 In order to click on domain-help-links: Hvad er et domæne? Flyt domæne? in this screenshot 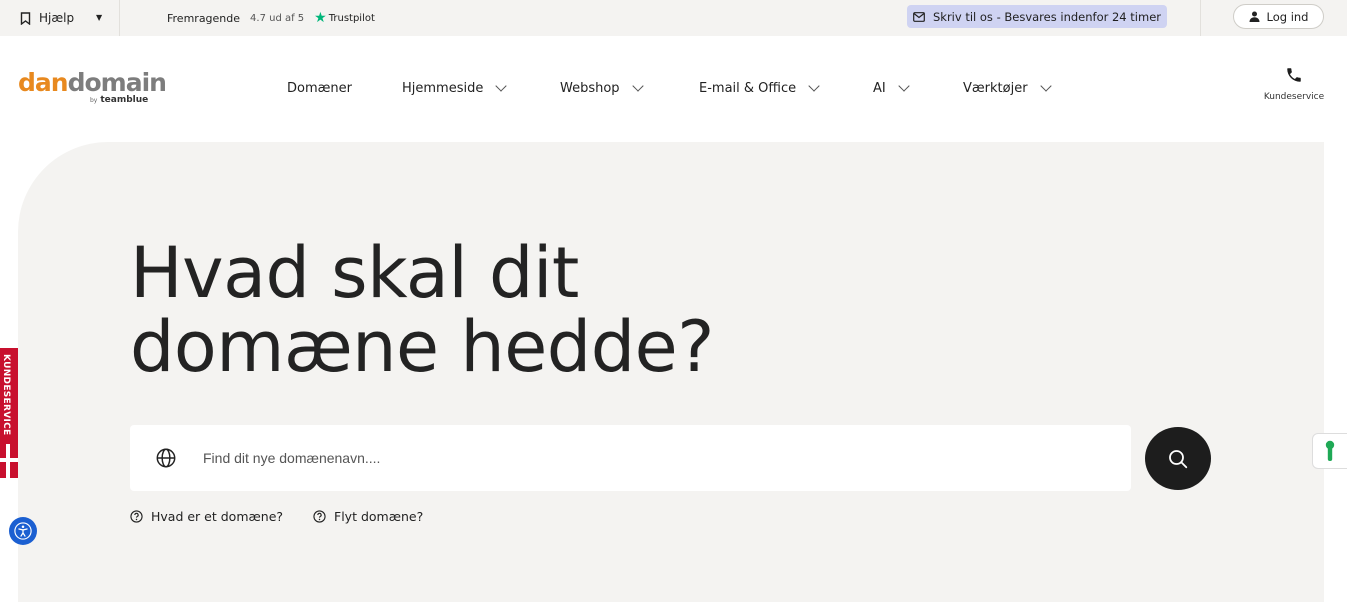, I will do `click(276, 516)`.